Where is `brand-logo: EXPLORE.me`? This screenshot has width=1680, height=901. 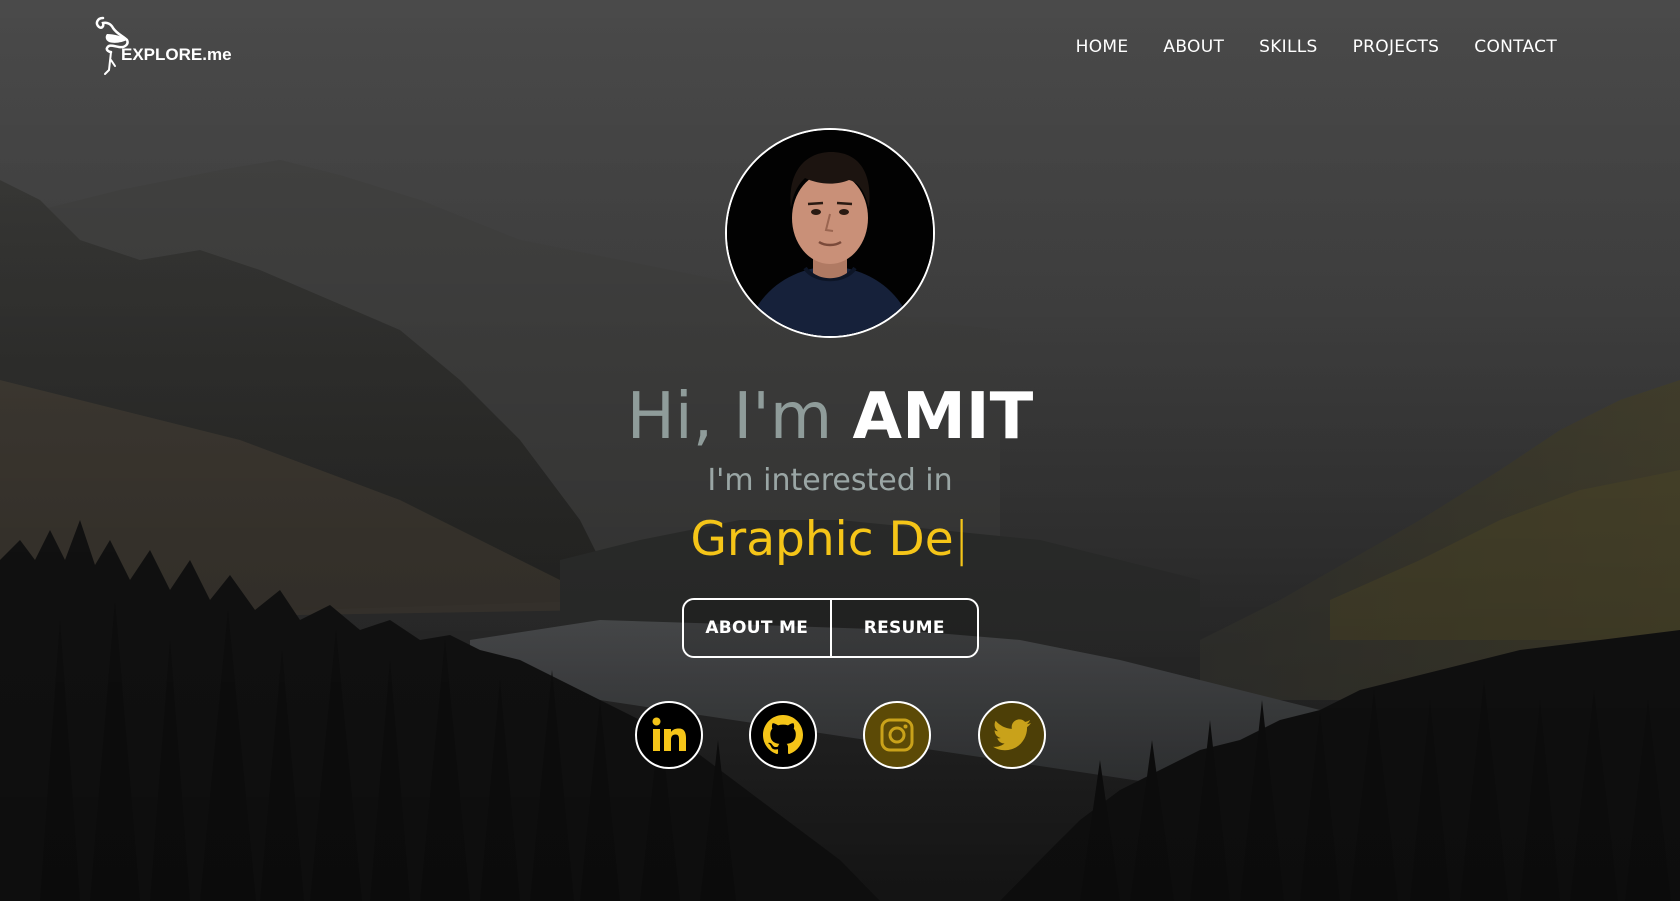 brand-logo: EXPLORE.me is located at coordinates (168, 46).